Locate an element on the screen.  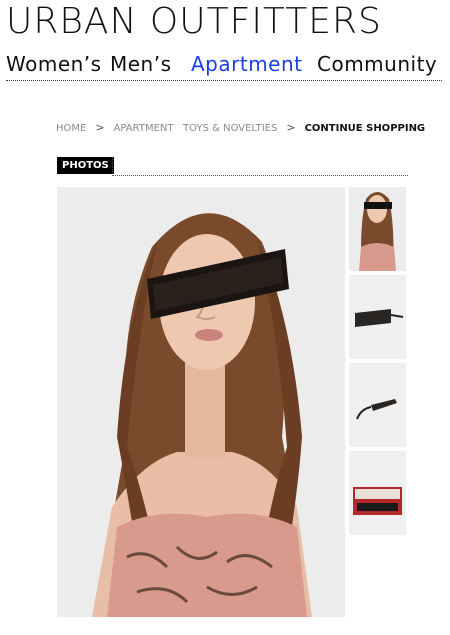
packaging-icon is located at coordinates (377, 493).